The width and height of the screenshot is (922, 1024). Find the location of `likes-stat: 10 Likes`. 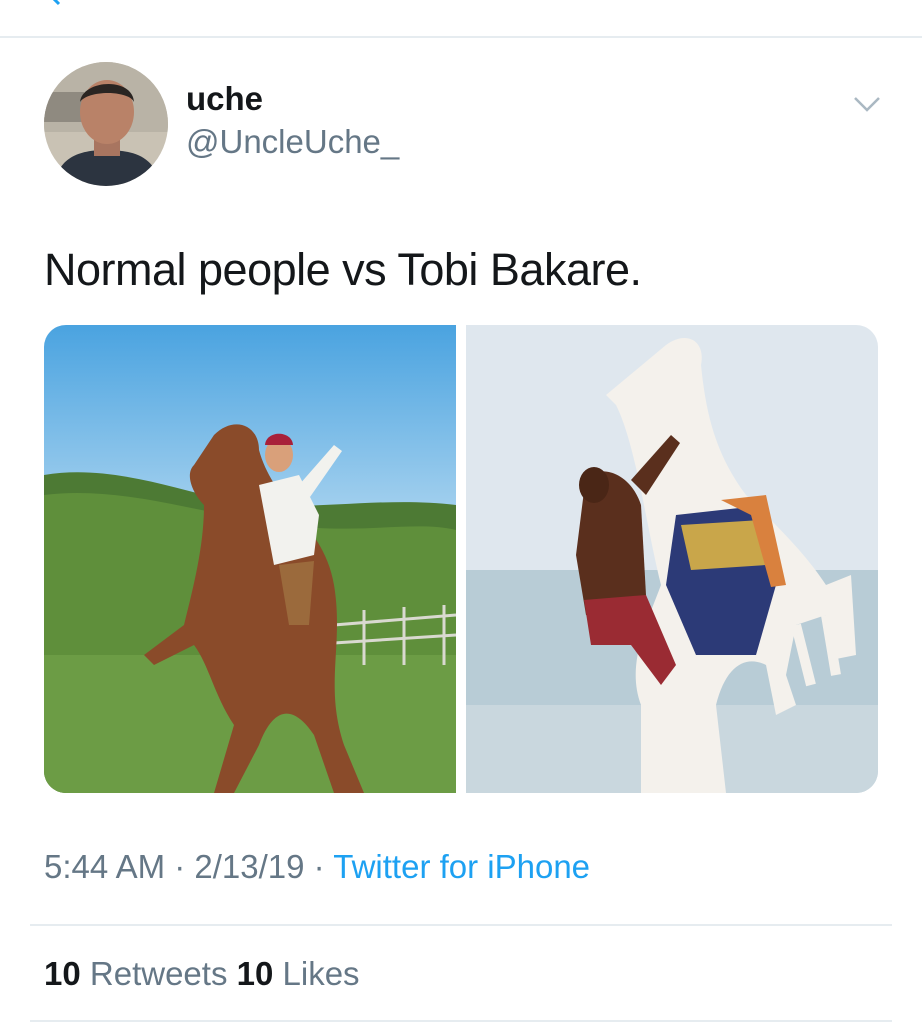

likes-stat: 10 Likes is located at coordinates (298, 973).